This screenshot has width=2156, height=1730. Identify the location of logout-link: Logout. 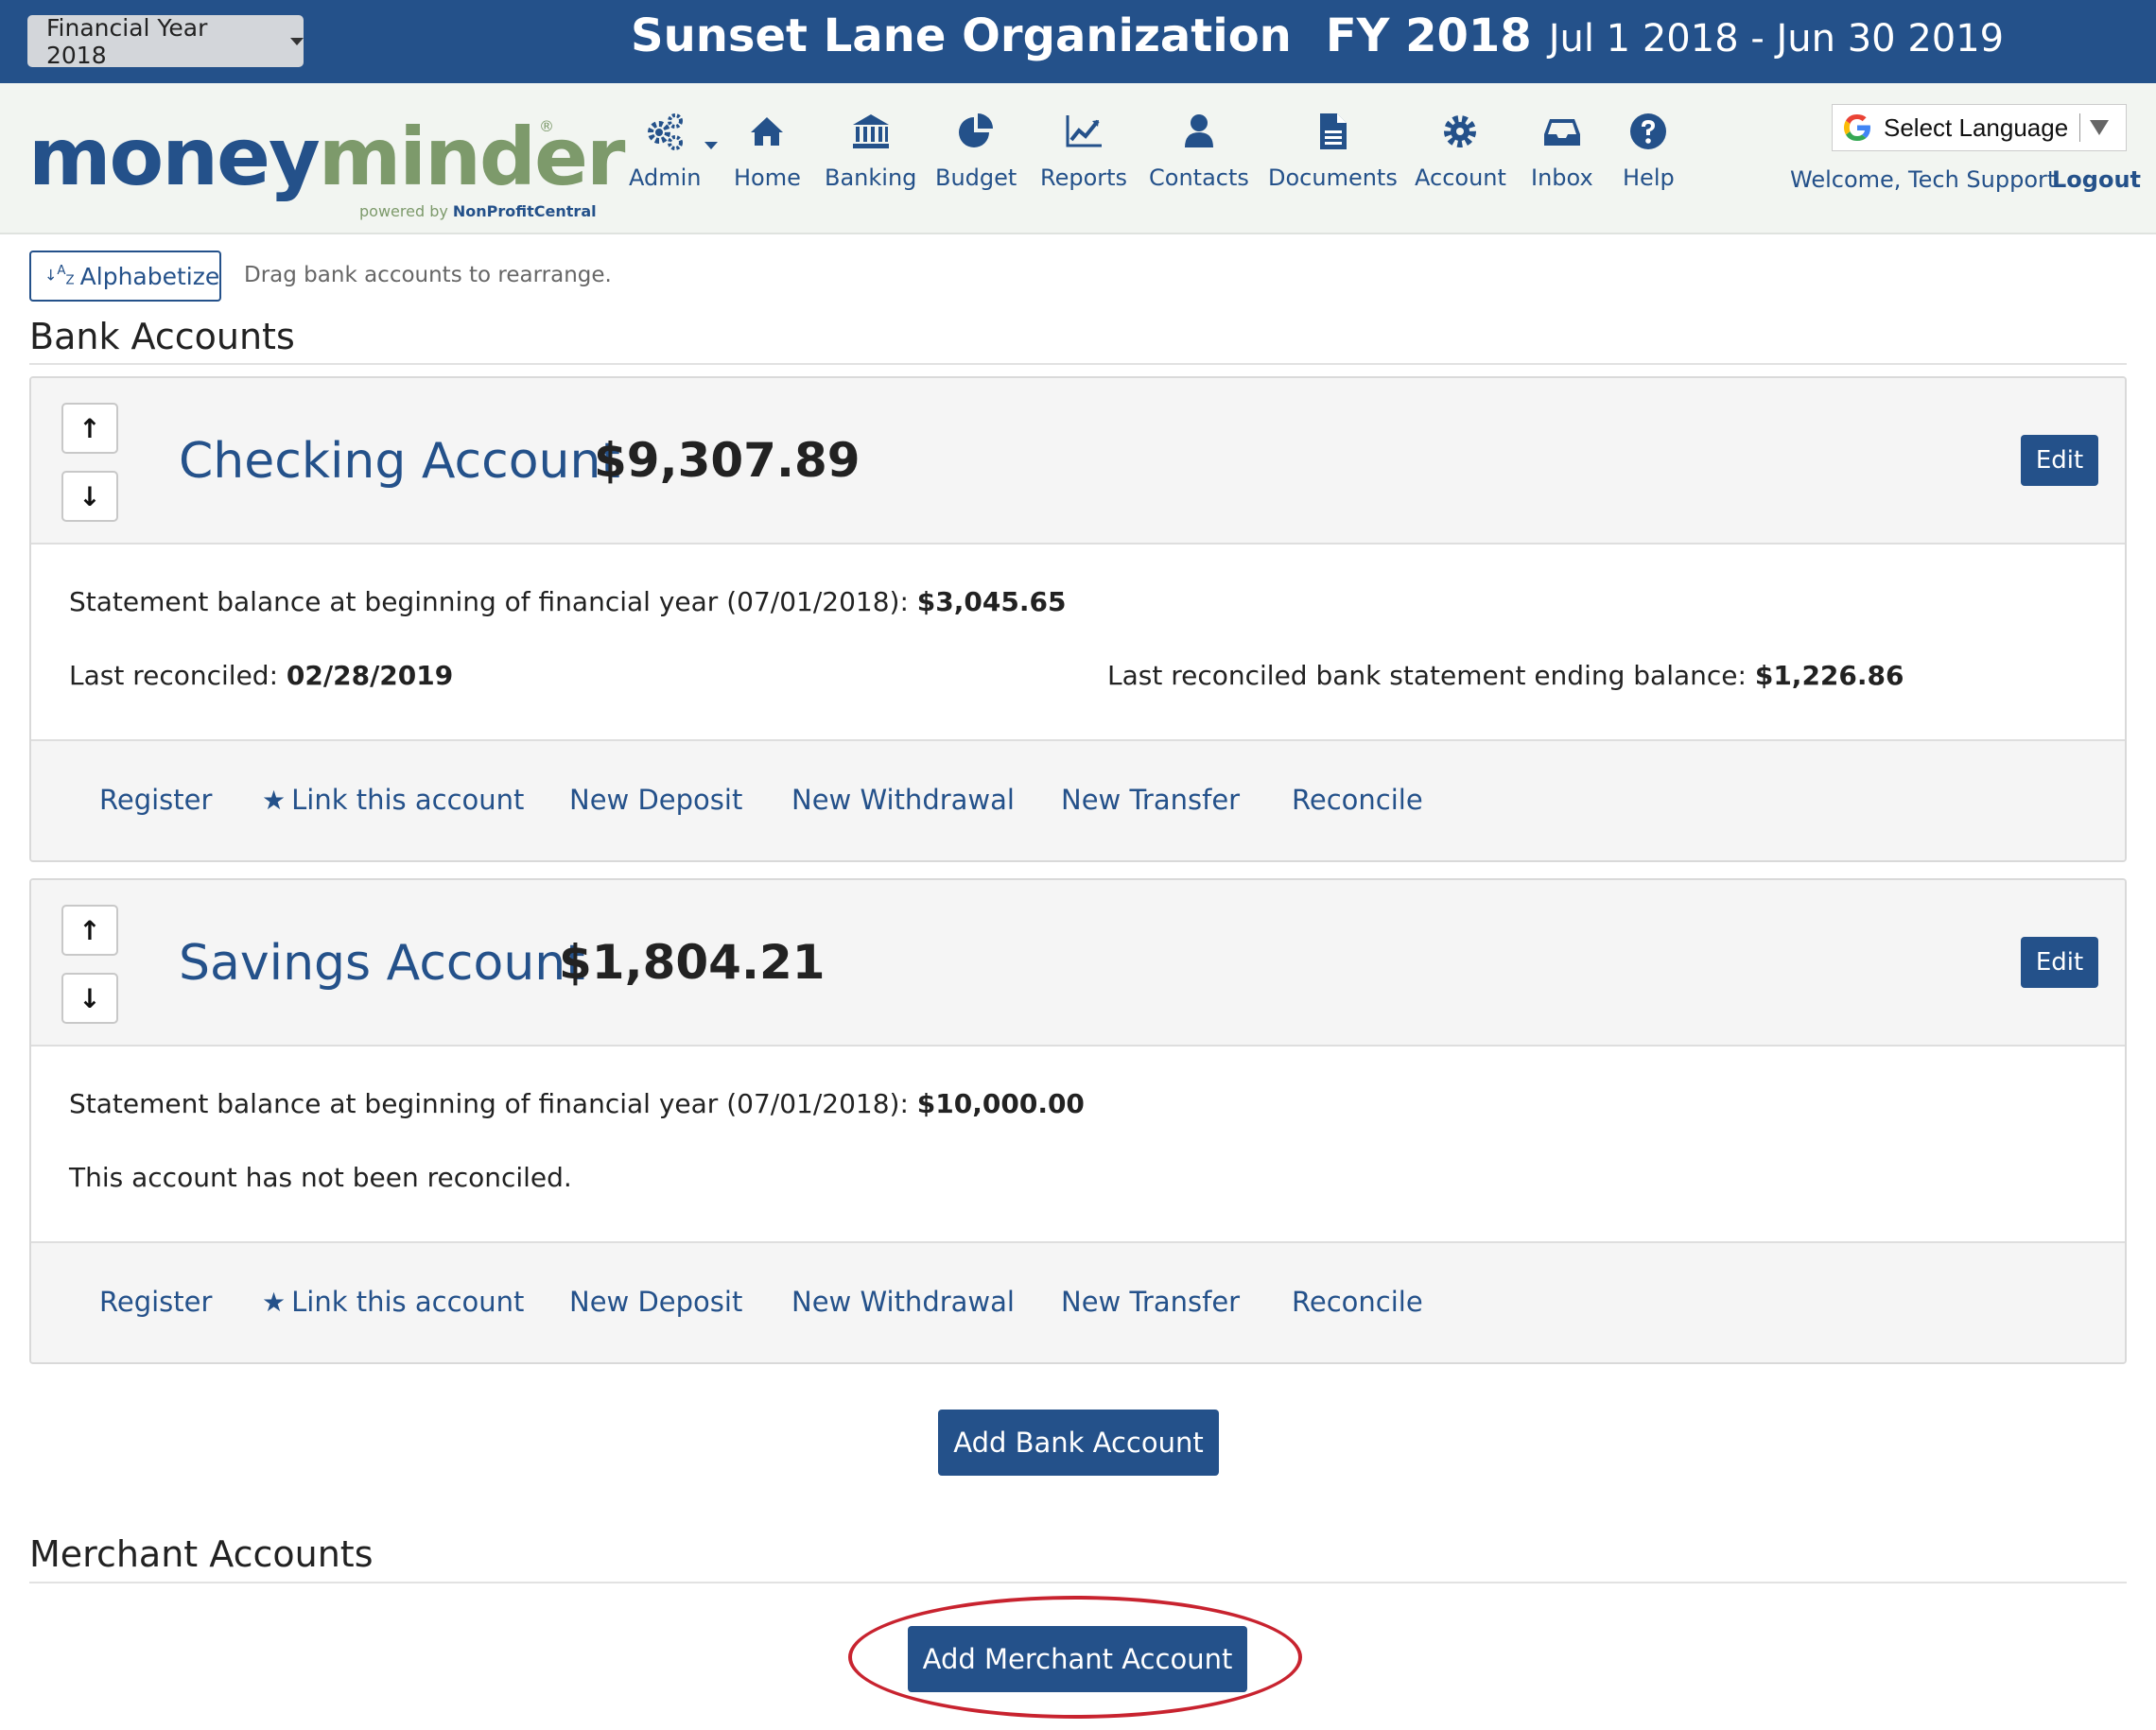
(2097, 180).